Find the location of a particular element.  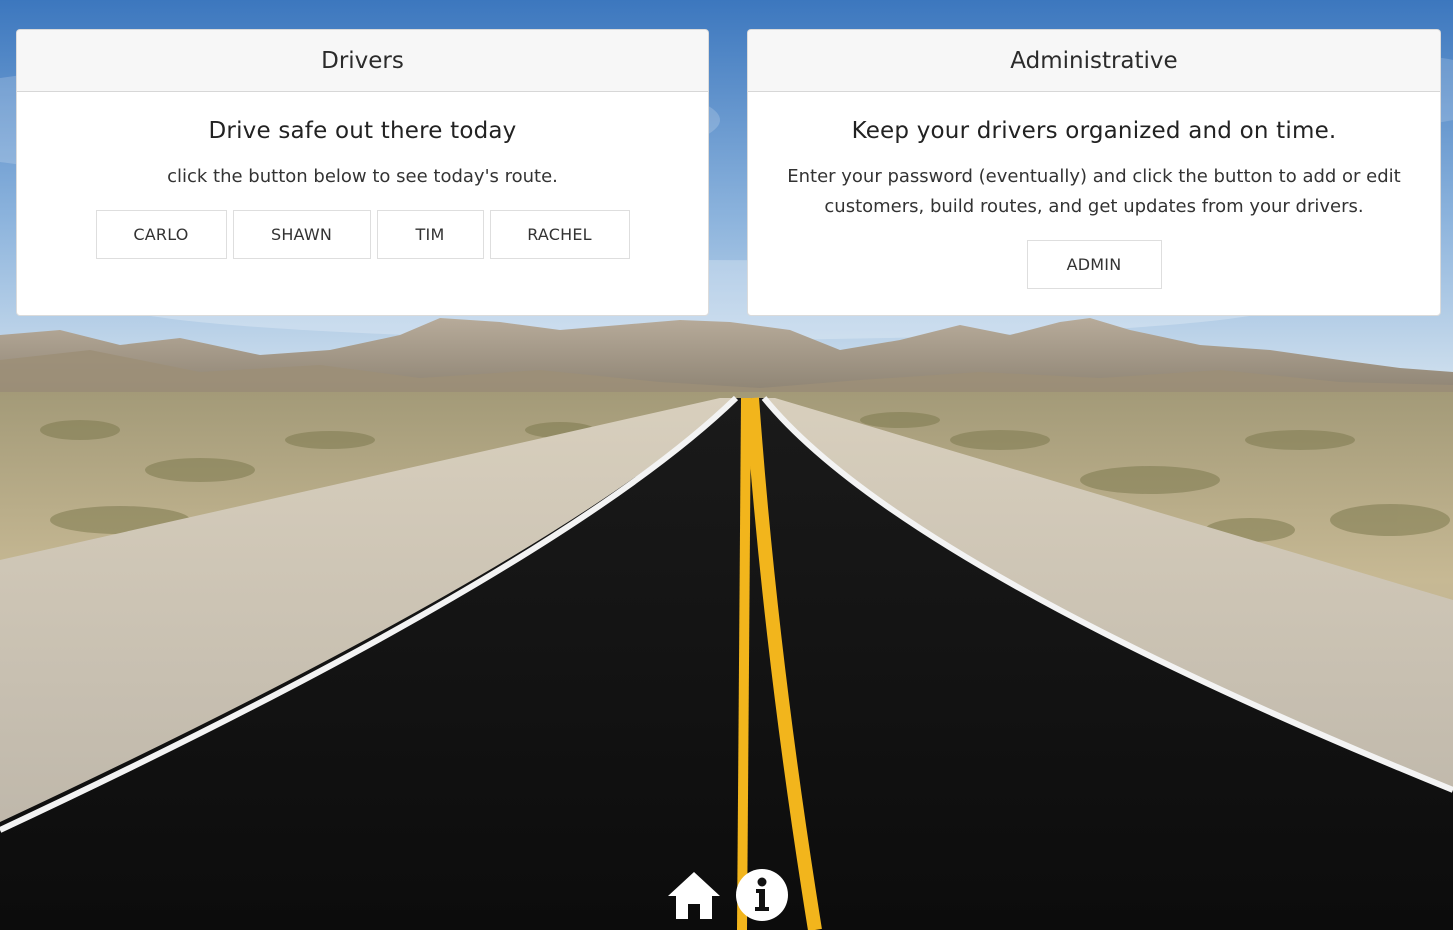

tim-button: TIM is located at coordinates (430, 234).